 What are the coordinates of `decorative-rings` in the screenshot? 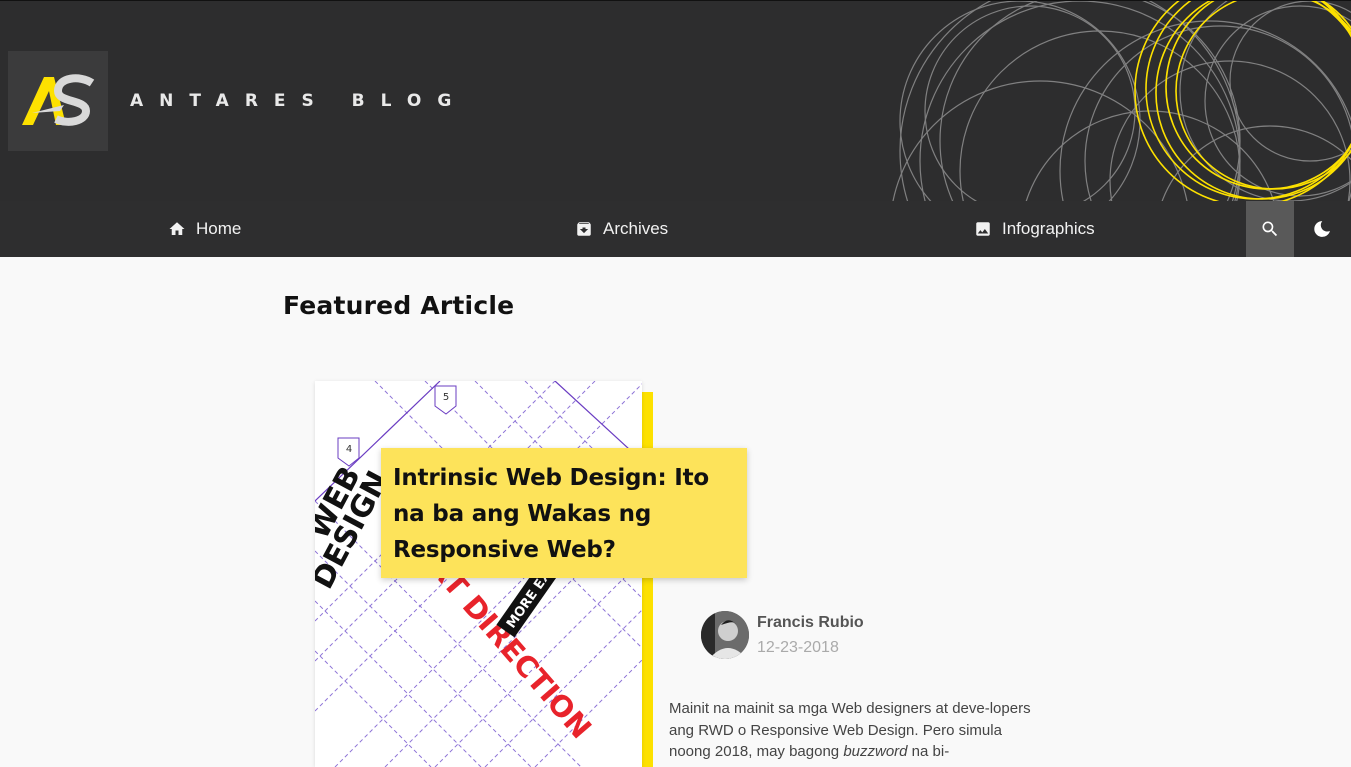 It's located at (1121, 101).